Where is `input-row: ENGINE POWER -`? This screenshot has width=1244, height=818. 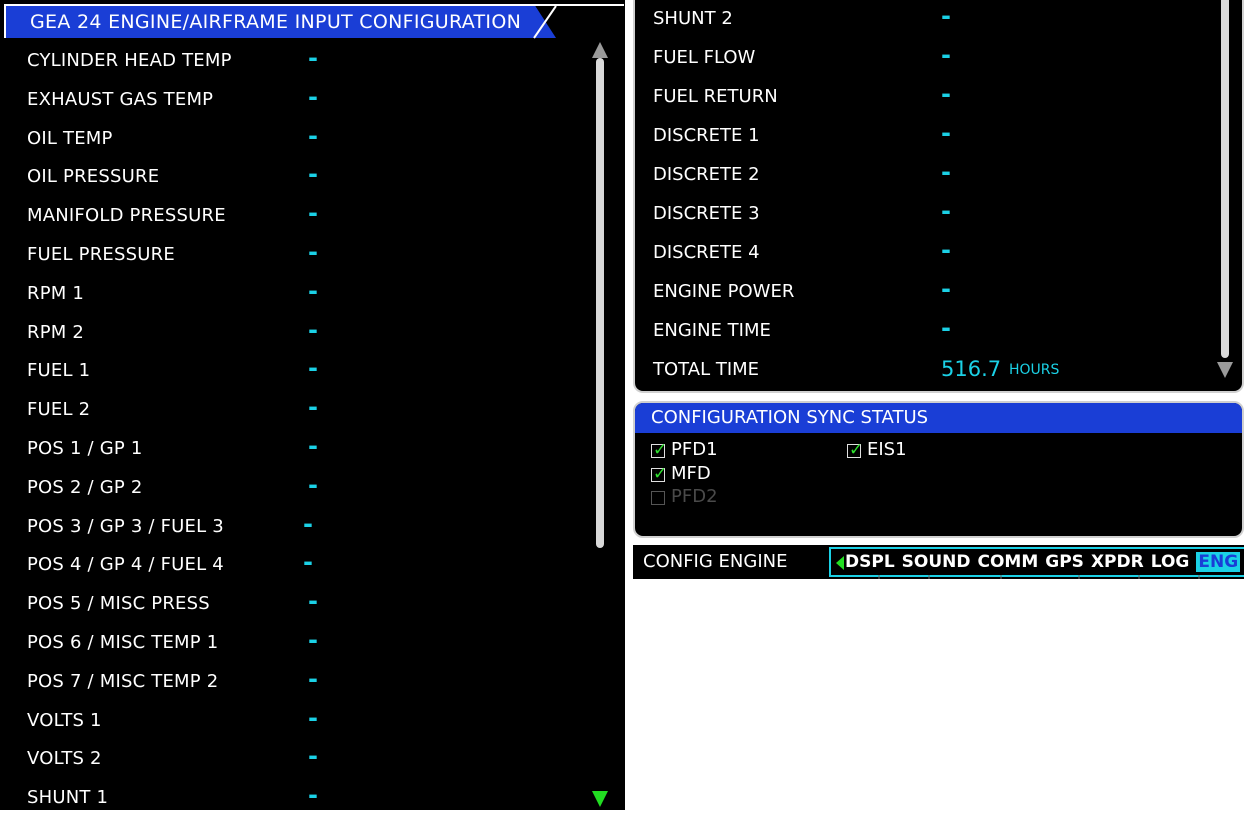
input-row: ENGINE POWER - is located at coordinates (925, 291).